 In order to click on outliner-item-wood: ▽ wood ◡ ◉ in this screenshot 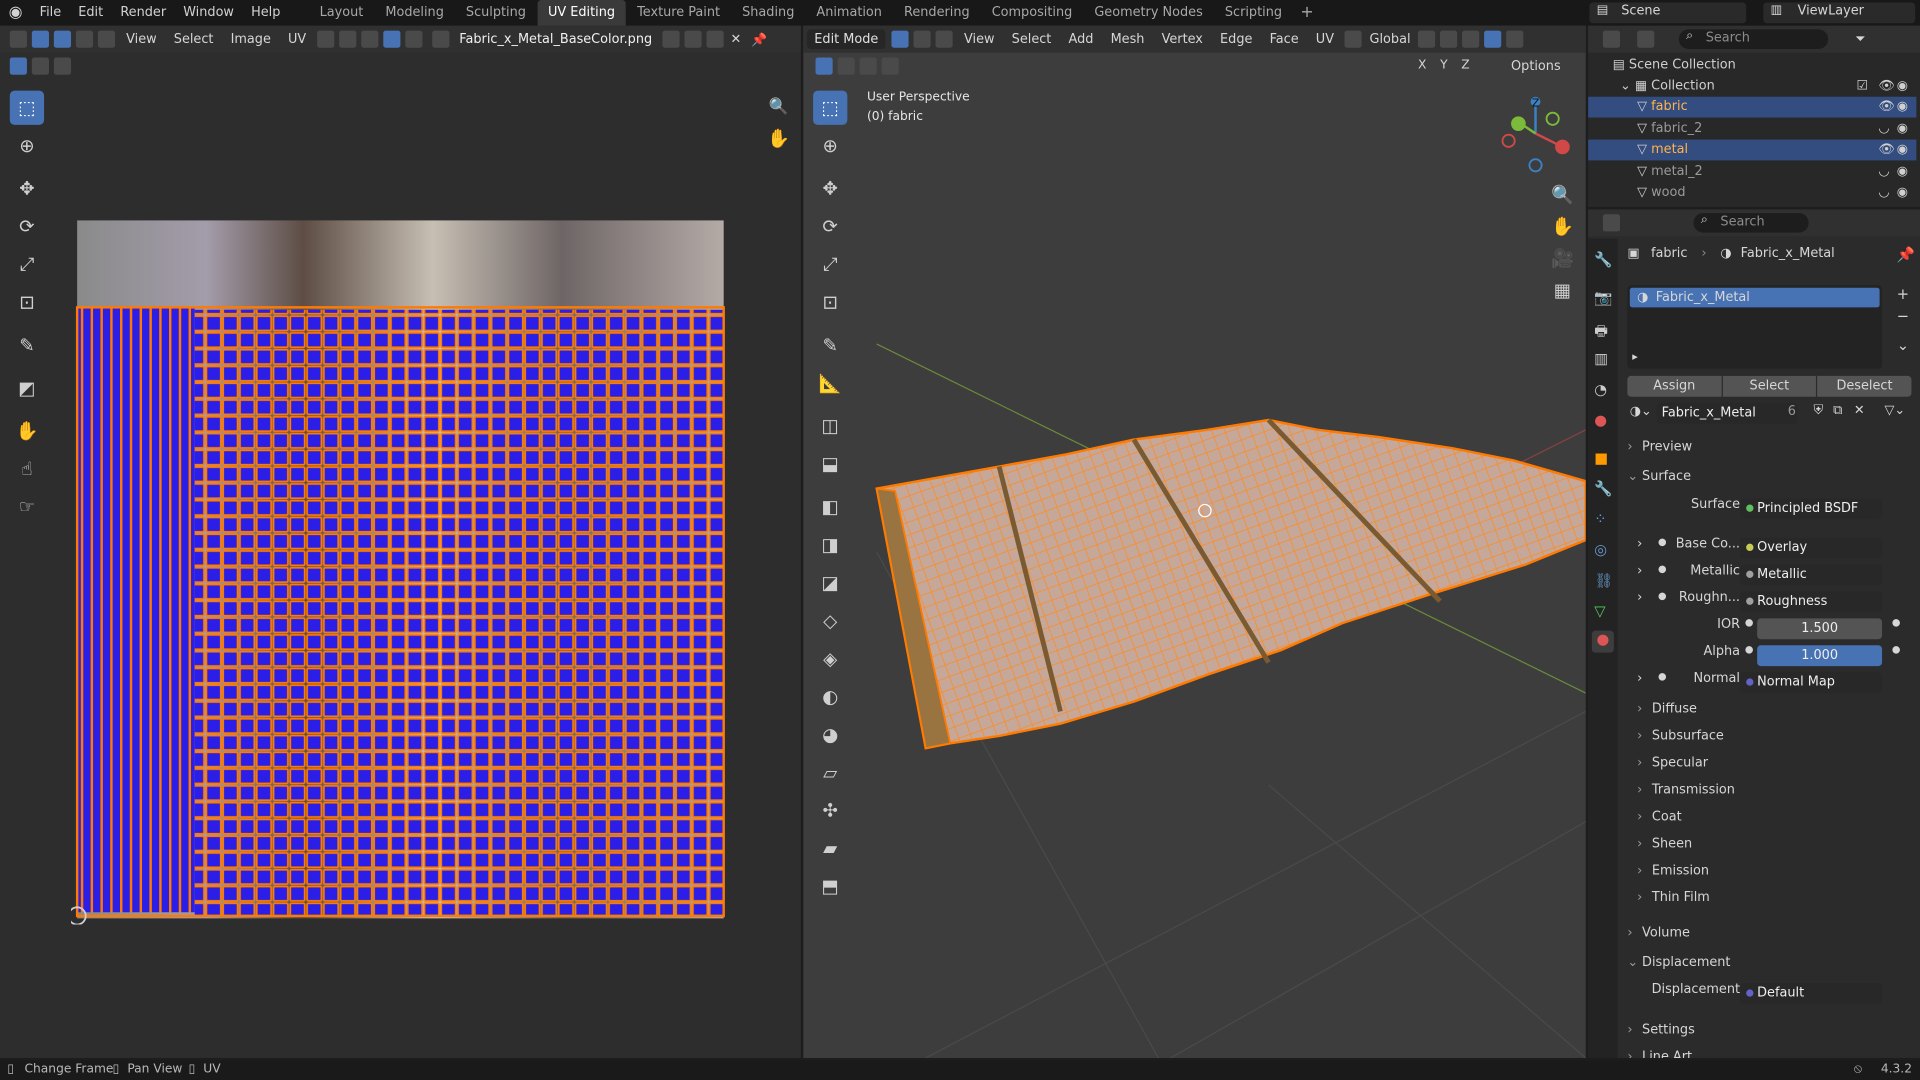, I will do `click(1752, 192)`.